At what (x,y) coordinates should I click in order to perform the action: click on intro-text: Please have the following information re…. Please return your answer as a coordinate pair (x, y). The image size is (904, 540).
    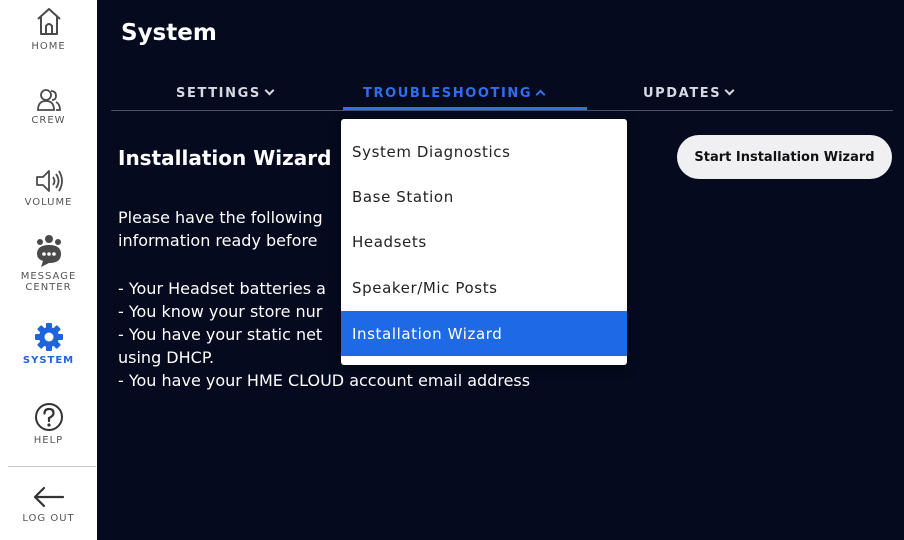
    Looking at the image, I should click on (220, 229).